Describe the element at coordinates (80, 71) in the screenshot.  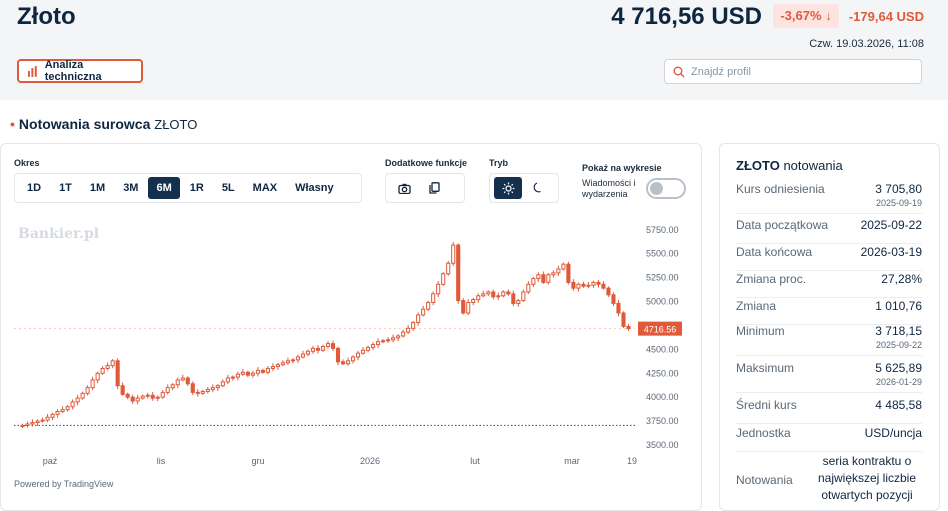
I see `technical-analysis-button: Analiza techniczna` at that location.